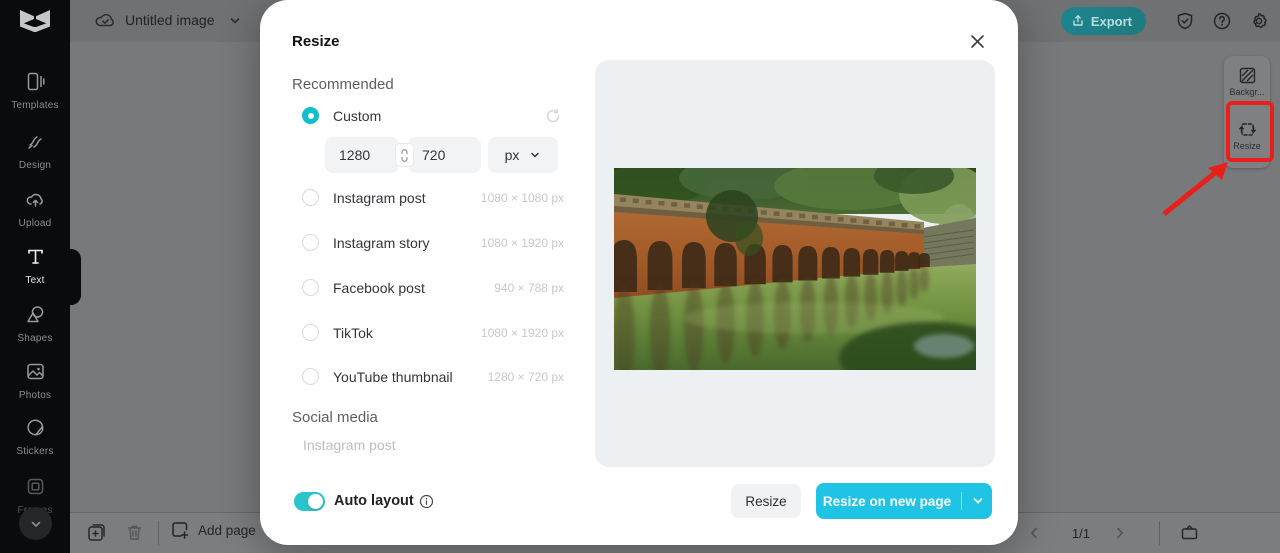  What do you see at coordinates (433, 242) in the screenshot?
I see `preset-option-instagram-story: Instagram story 1080 × 1920 px` at bounding box center [433, 242].